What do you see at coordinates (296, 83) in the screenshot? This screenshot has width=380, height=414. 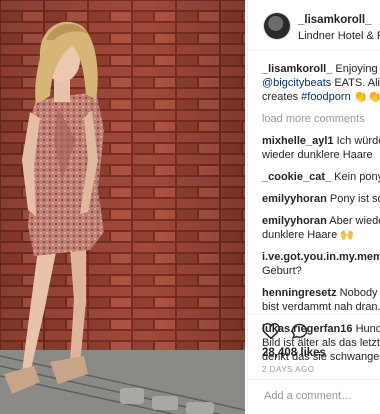 I see `caption-mention: @bigcitybeats` at bounding box center [296, 83].